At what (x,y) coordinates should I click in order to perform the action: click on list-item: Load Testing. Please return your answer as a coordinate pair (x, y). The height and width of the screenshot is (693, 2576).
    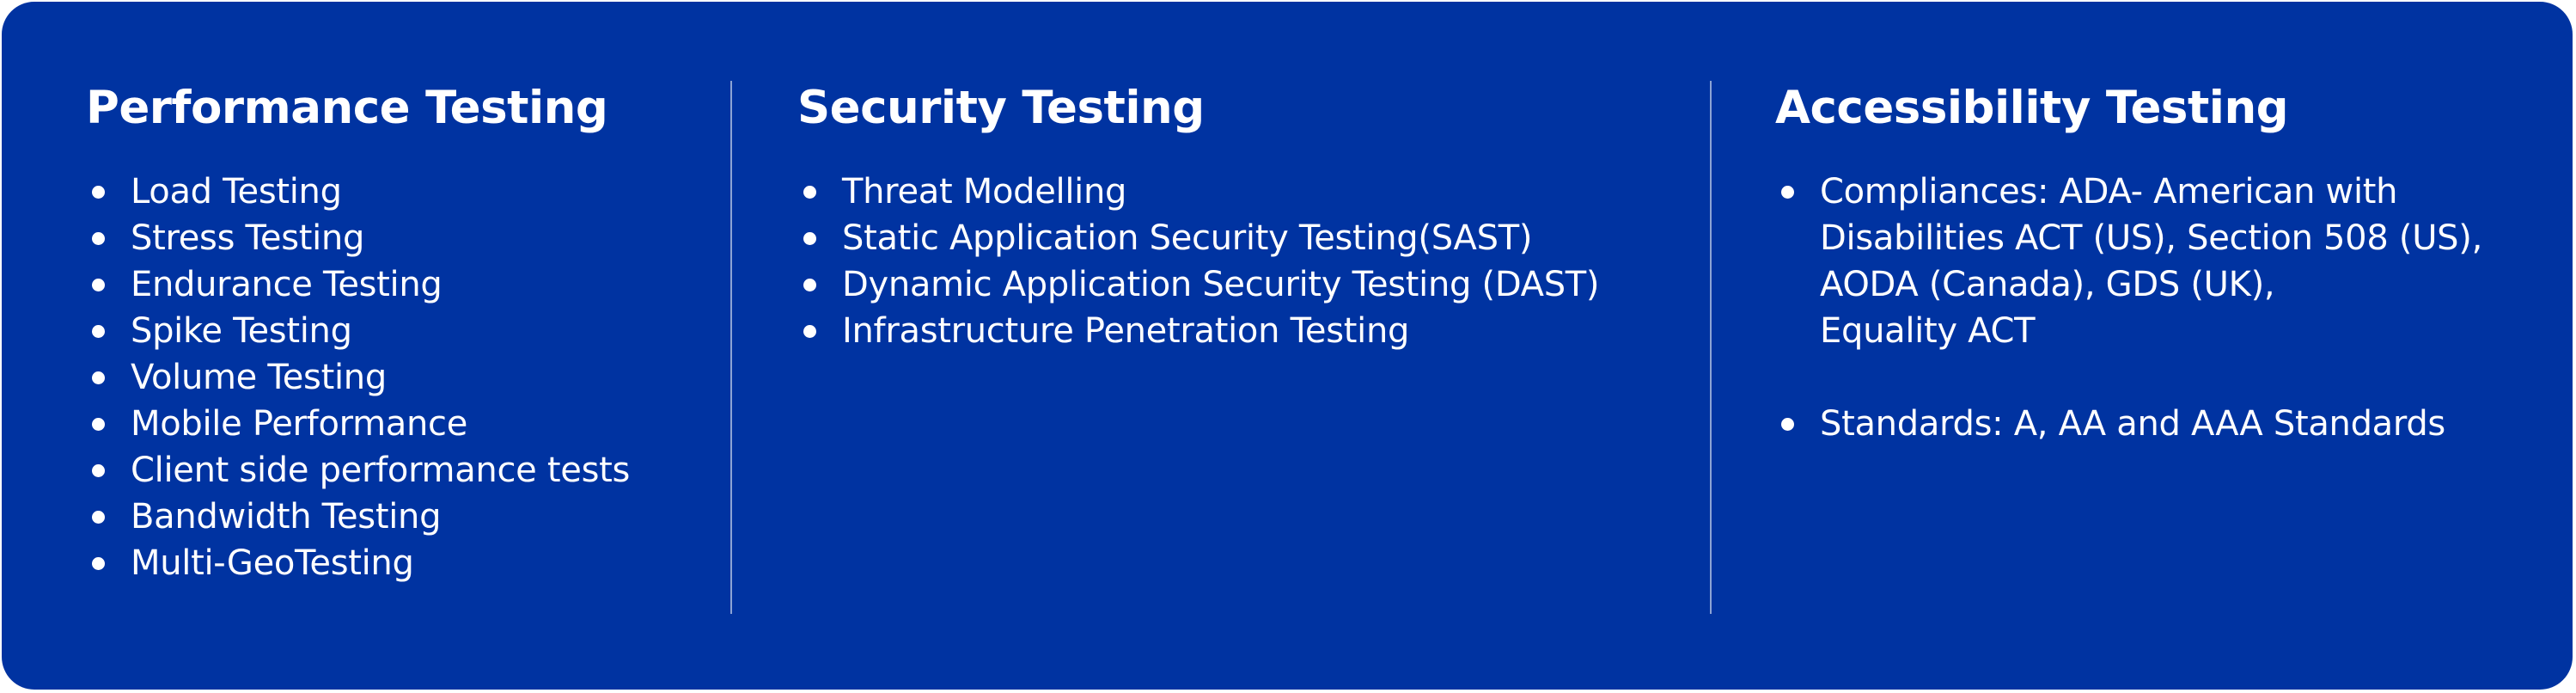
    Looking at the image, I should click on (358, 192).